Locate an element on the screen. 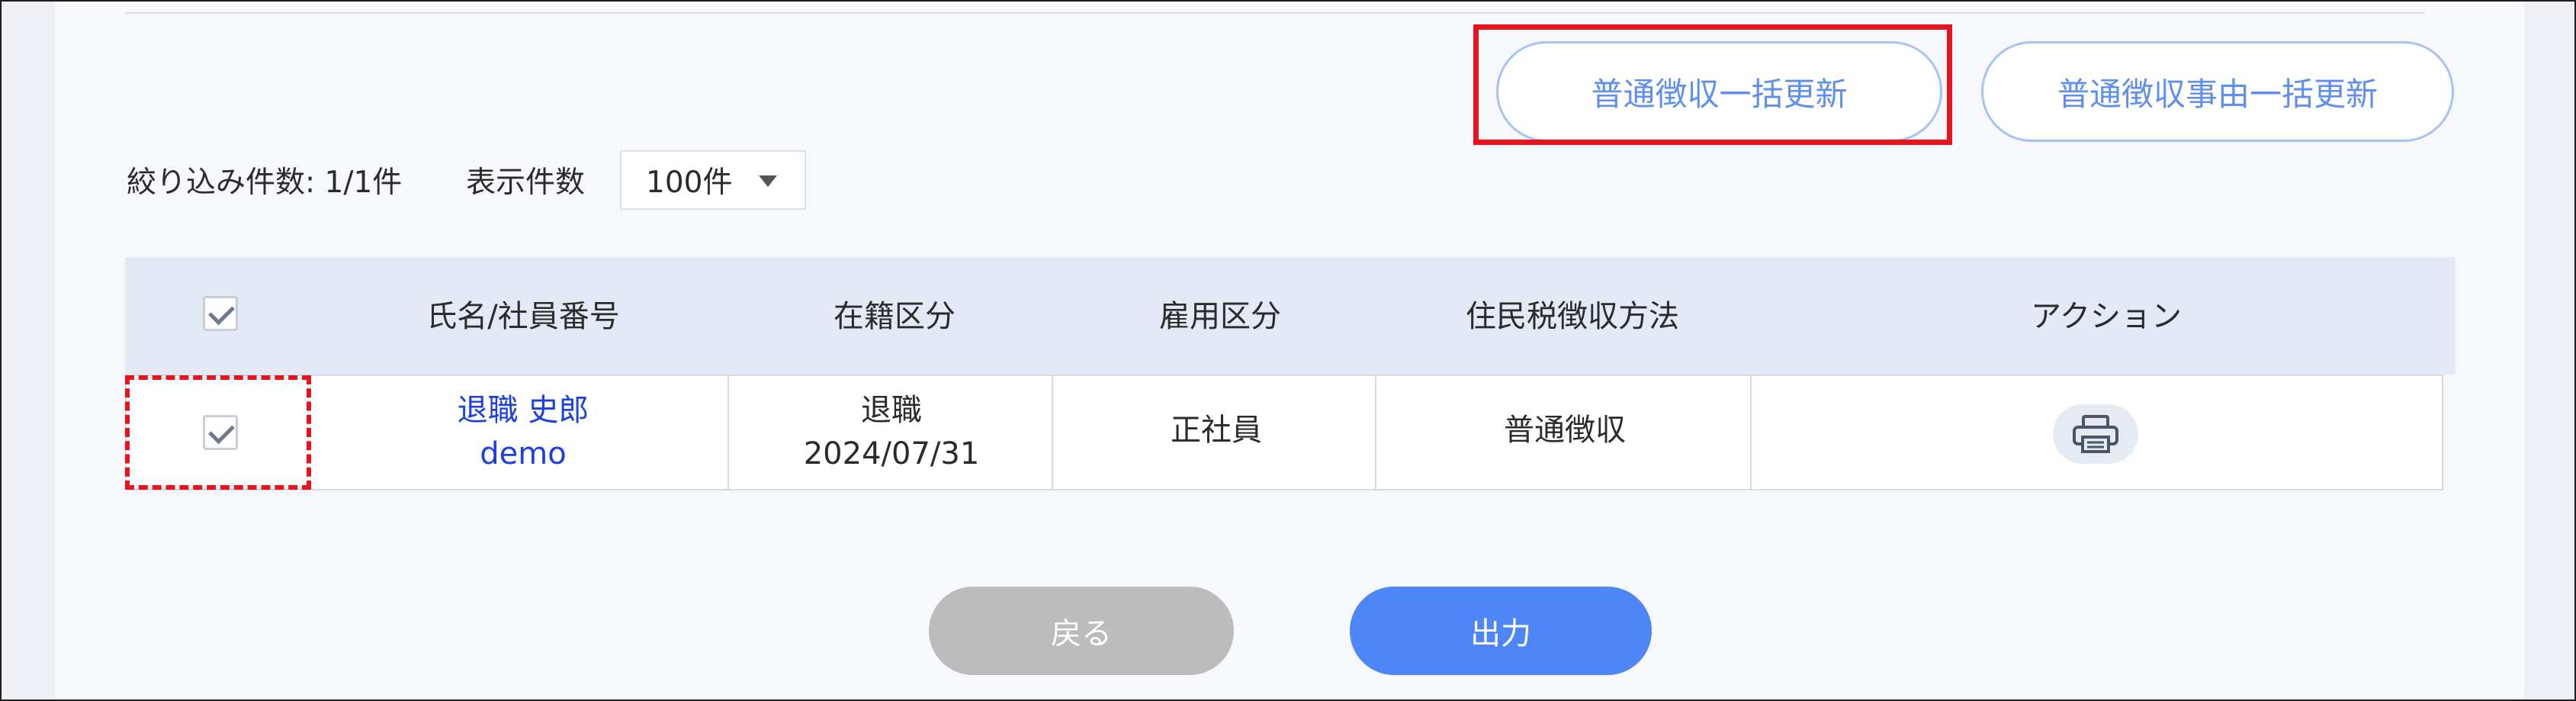  header-employment-type: 雇用区分 is located at coordinates (1220, 317).